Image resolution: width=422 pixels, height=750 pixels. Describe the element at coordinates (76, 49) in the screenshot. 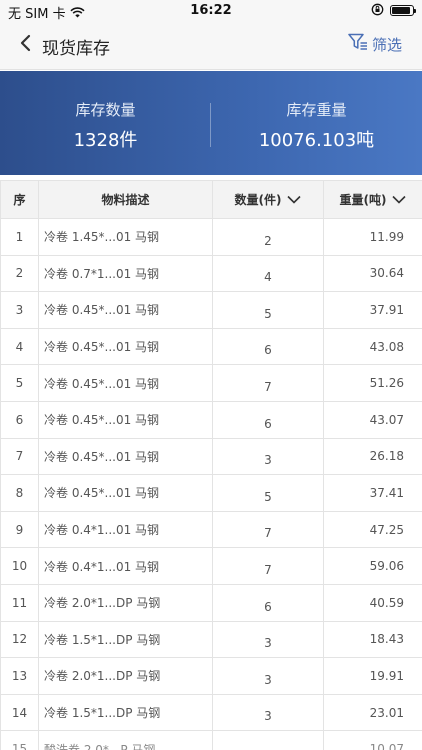

I see `page-title: 现货库存` at that location.